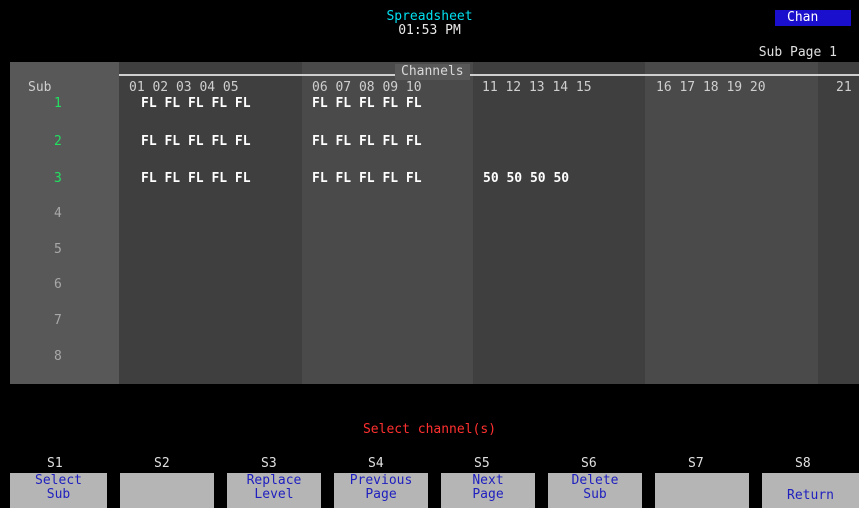 This screenshot has width=859, height=508. Describe the element at coordinates (58, 142) in the screenshot. I see `sub-number-2: 2` at that location.